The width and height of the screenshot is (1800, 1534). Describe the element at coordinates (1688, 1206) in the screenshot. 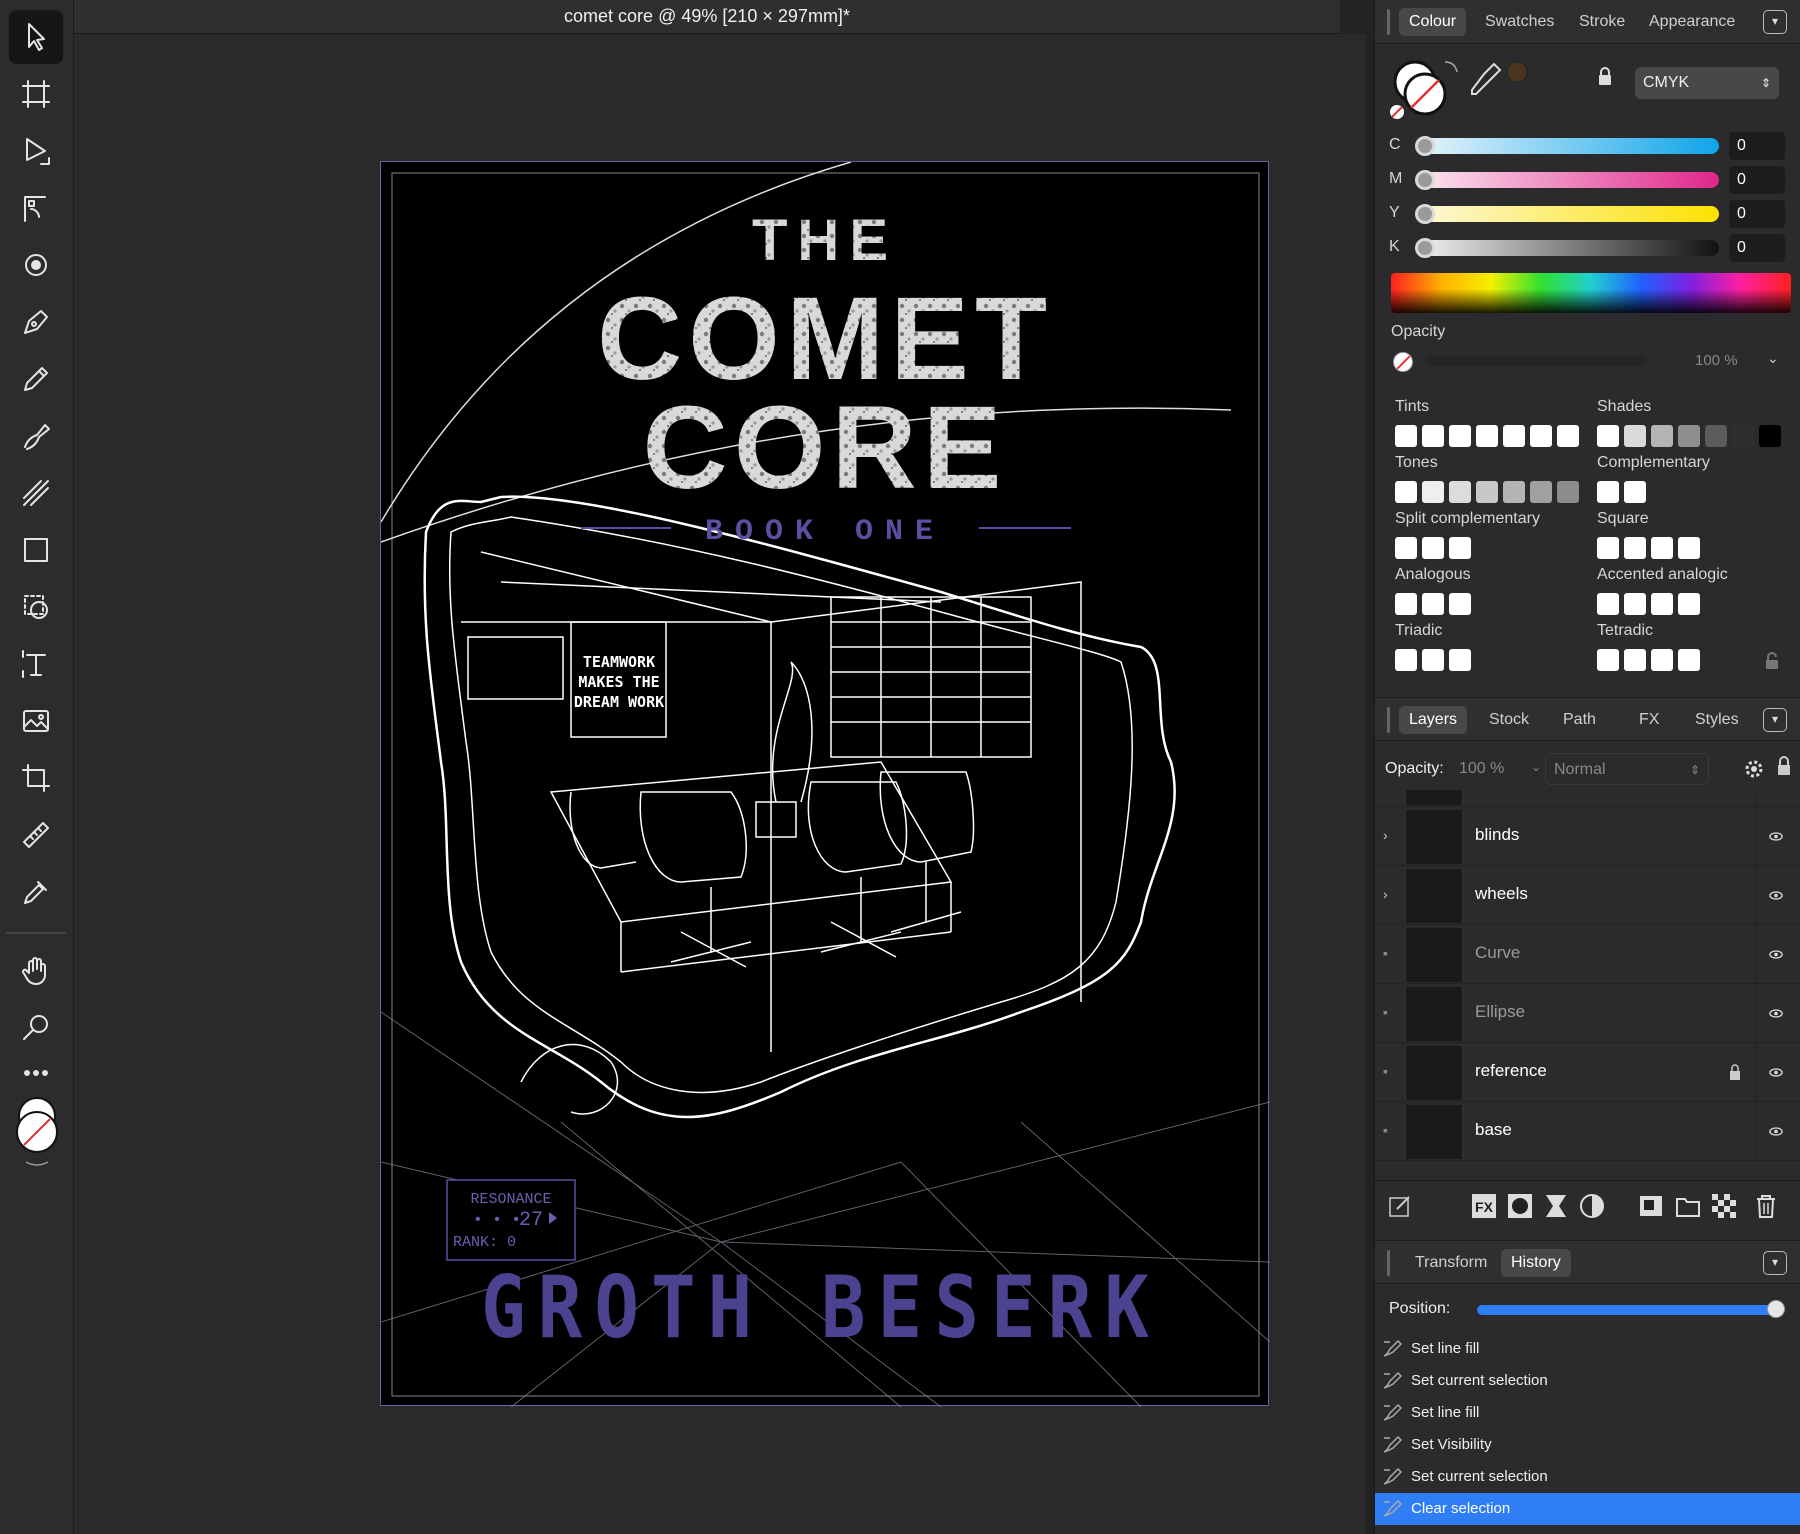

I see `folder-icon` at that location.